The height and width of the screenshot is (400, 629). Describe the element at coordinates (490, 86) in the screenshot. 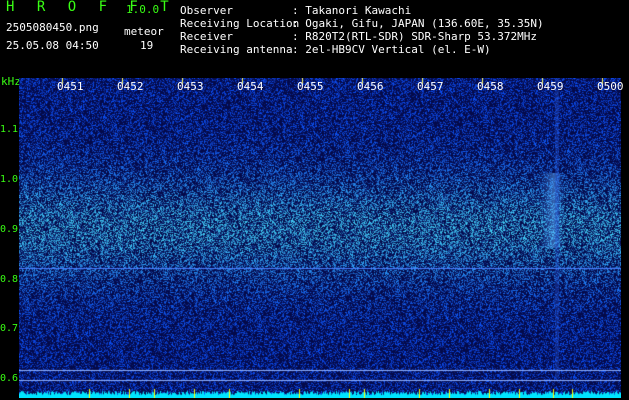

I see `x-tick-label: 0458` at that location.